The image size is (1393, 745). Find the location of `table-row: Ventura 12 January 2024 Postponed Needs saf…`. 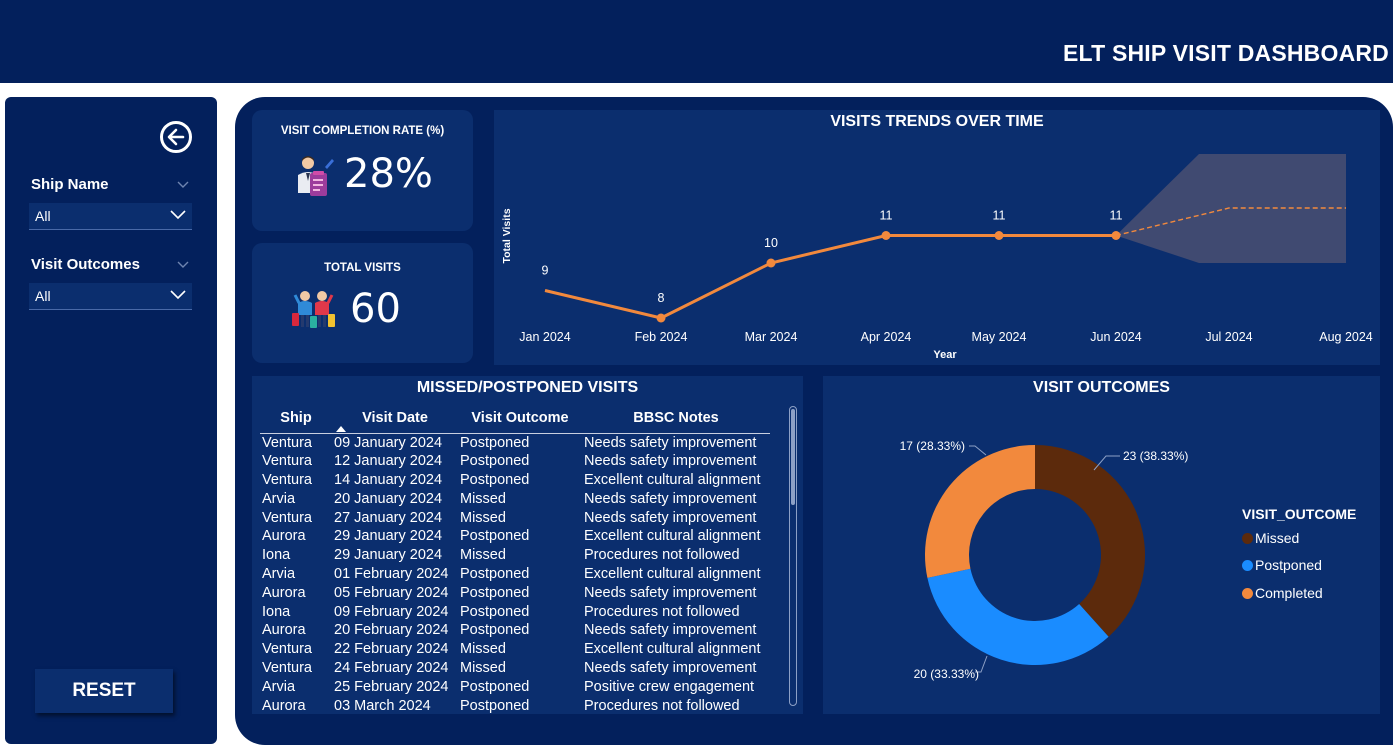

table-row: Ventura 12 January 2024 Postponed Needs saf… is located at coordinates (515, 461).